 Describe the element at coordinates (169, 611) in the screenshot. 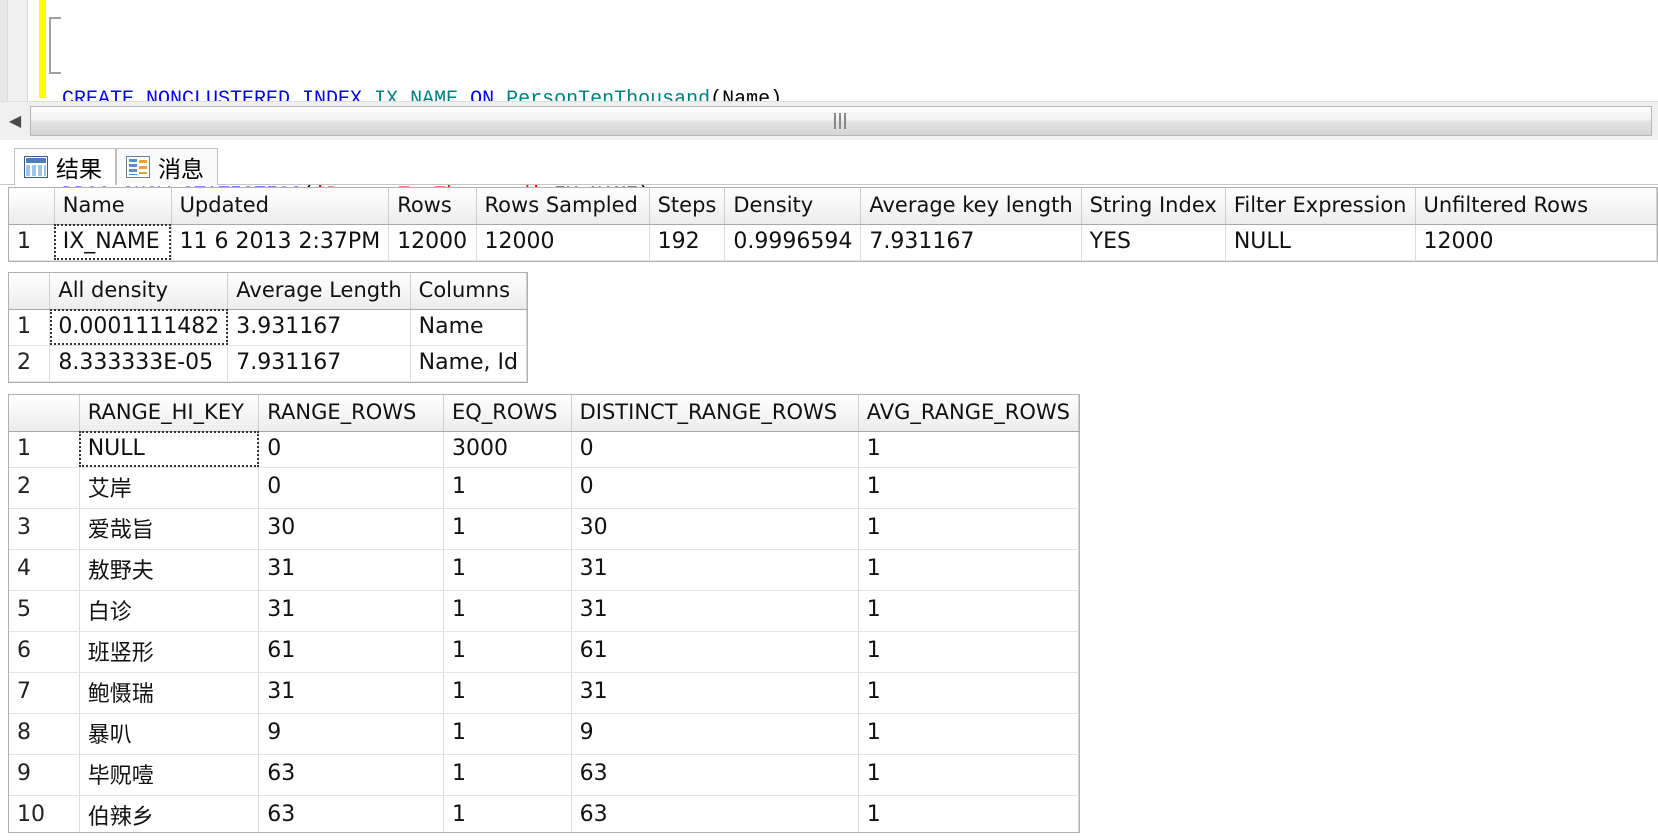

I see `table-cell: 白诊` at that location.